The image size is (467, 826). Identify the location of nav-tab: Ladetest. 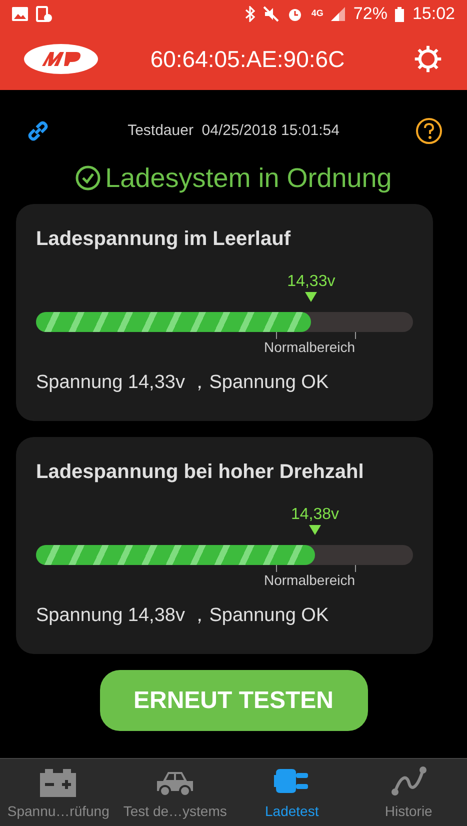
(292, 792).